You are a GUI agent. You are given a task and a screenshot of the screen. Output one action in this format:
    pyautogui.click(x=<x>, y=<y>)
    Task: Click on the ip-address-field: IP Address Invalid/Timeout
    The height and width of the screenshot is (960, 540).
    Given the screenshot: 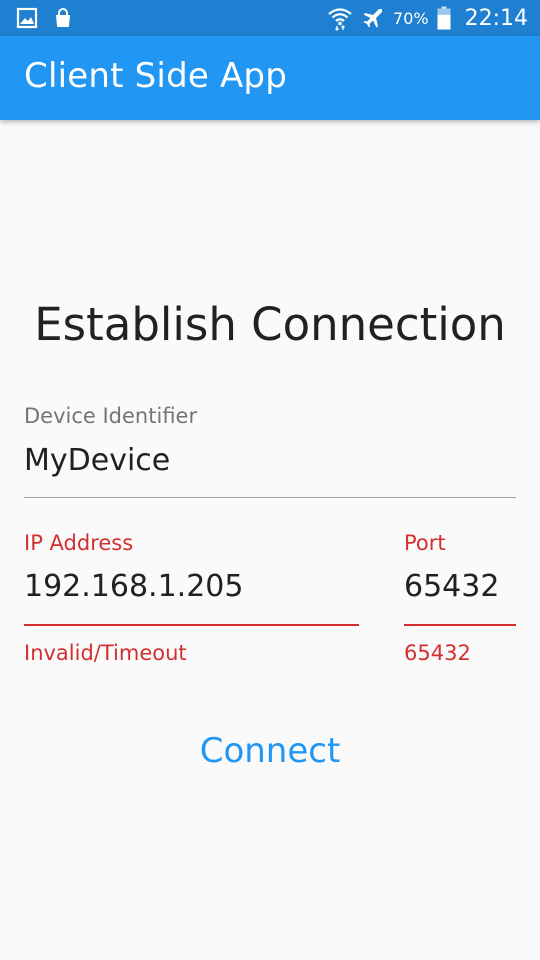 What is the action you would take?
    pyautogui.click(x=191, y=600)
    